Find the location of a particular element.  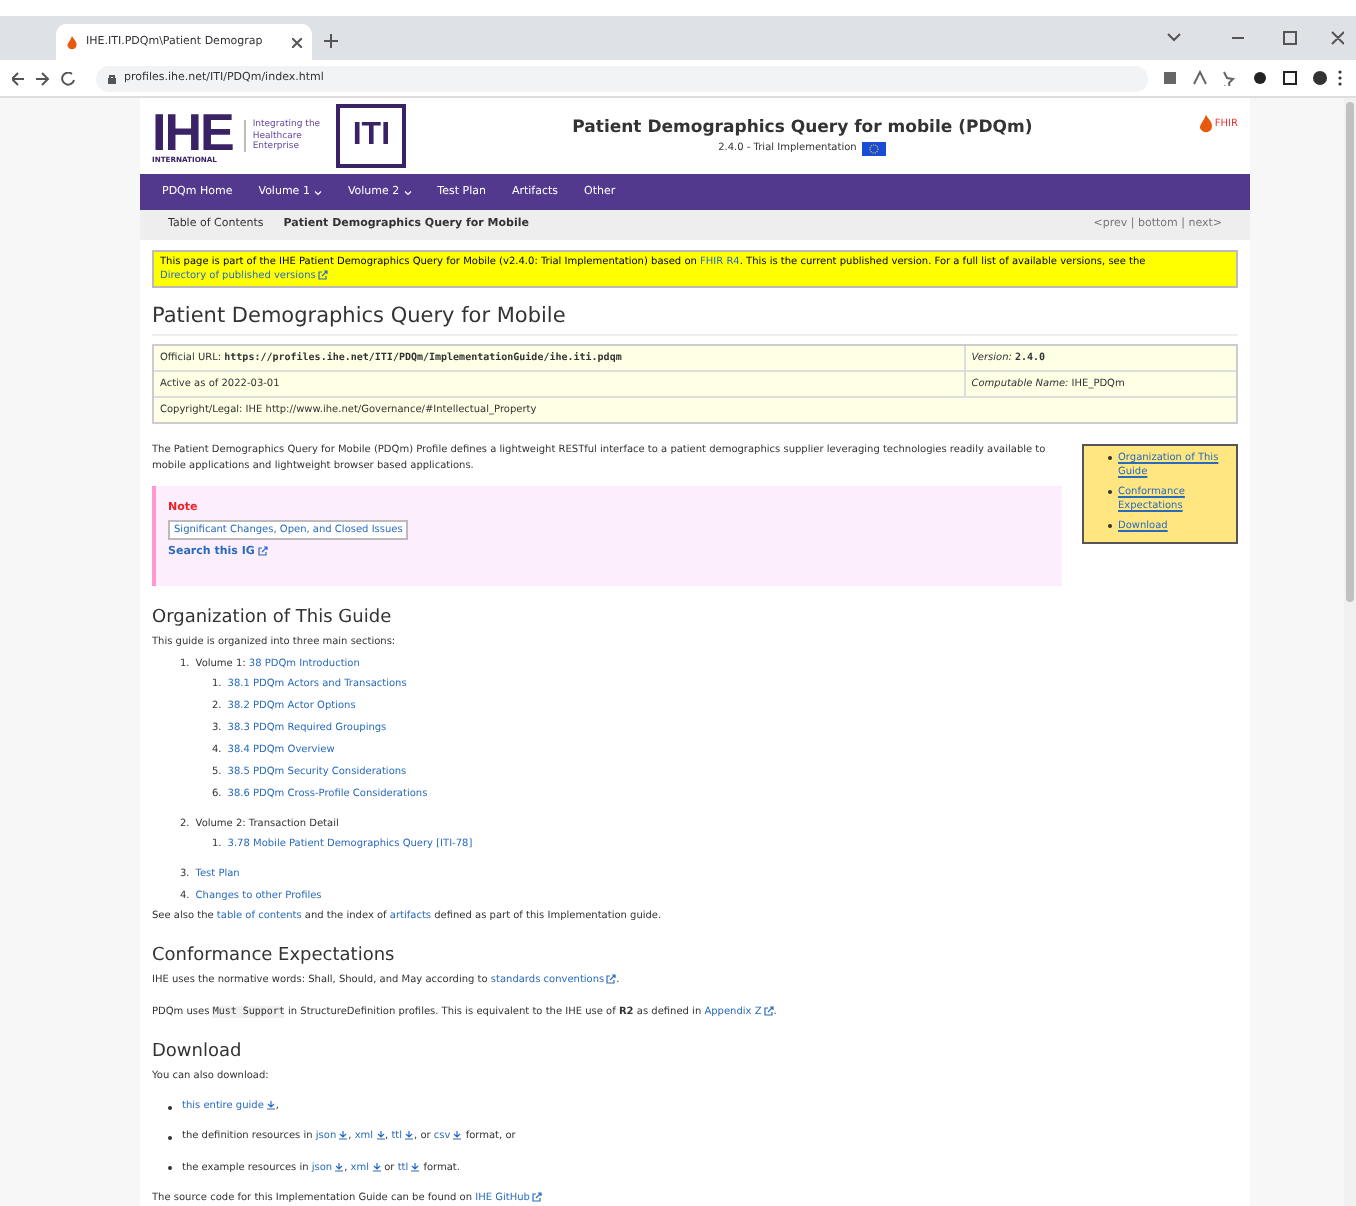

close-icon is located at coordinates (297, 42).